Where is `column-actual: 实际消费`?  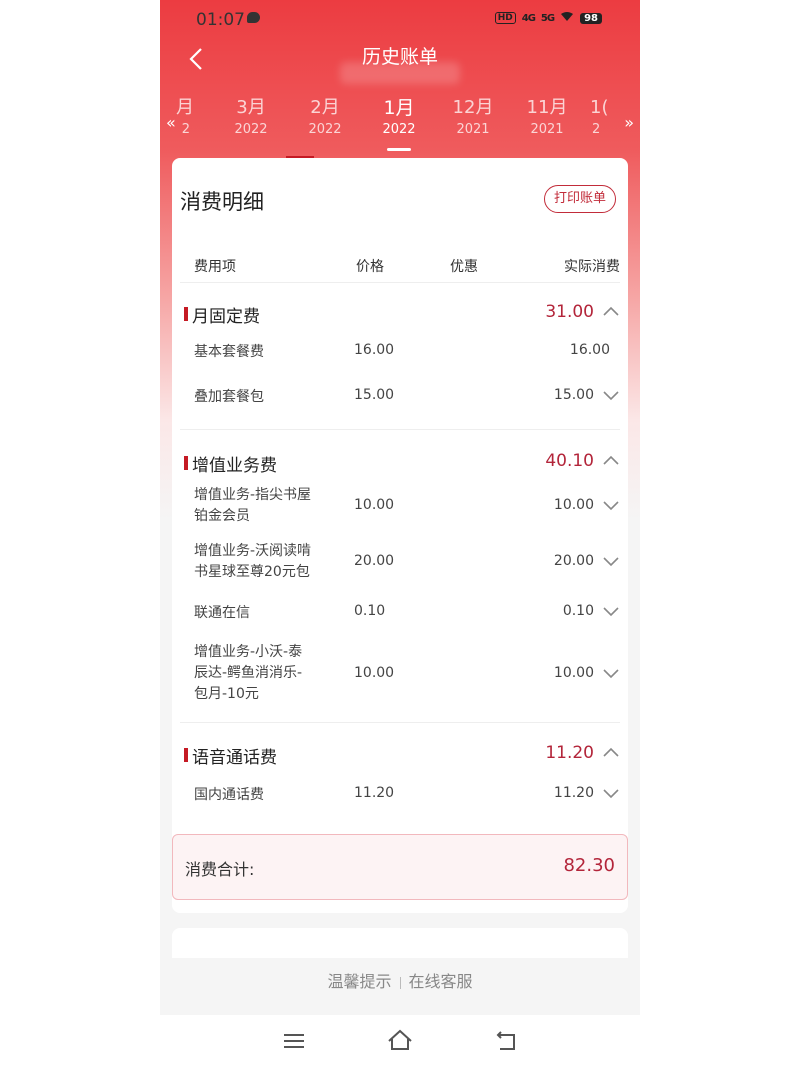 column-actual: 实际消费 is located at coordinates (592, 267).